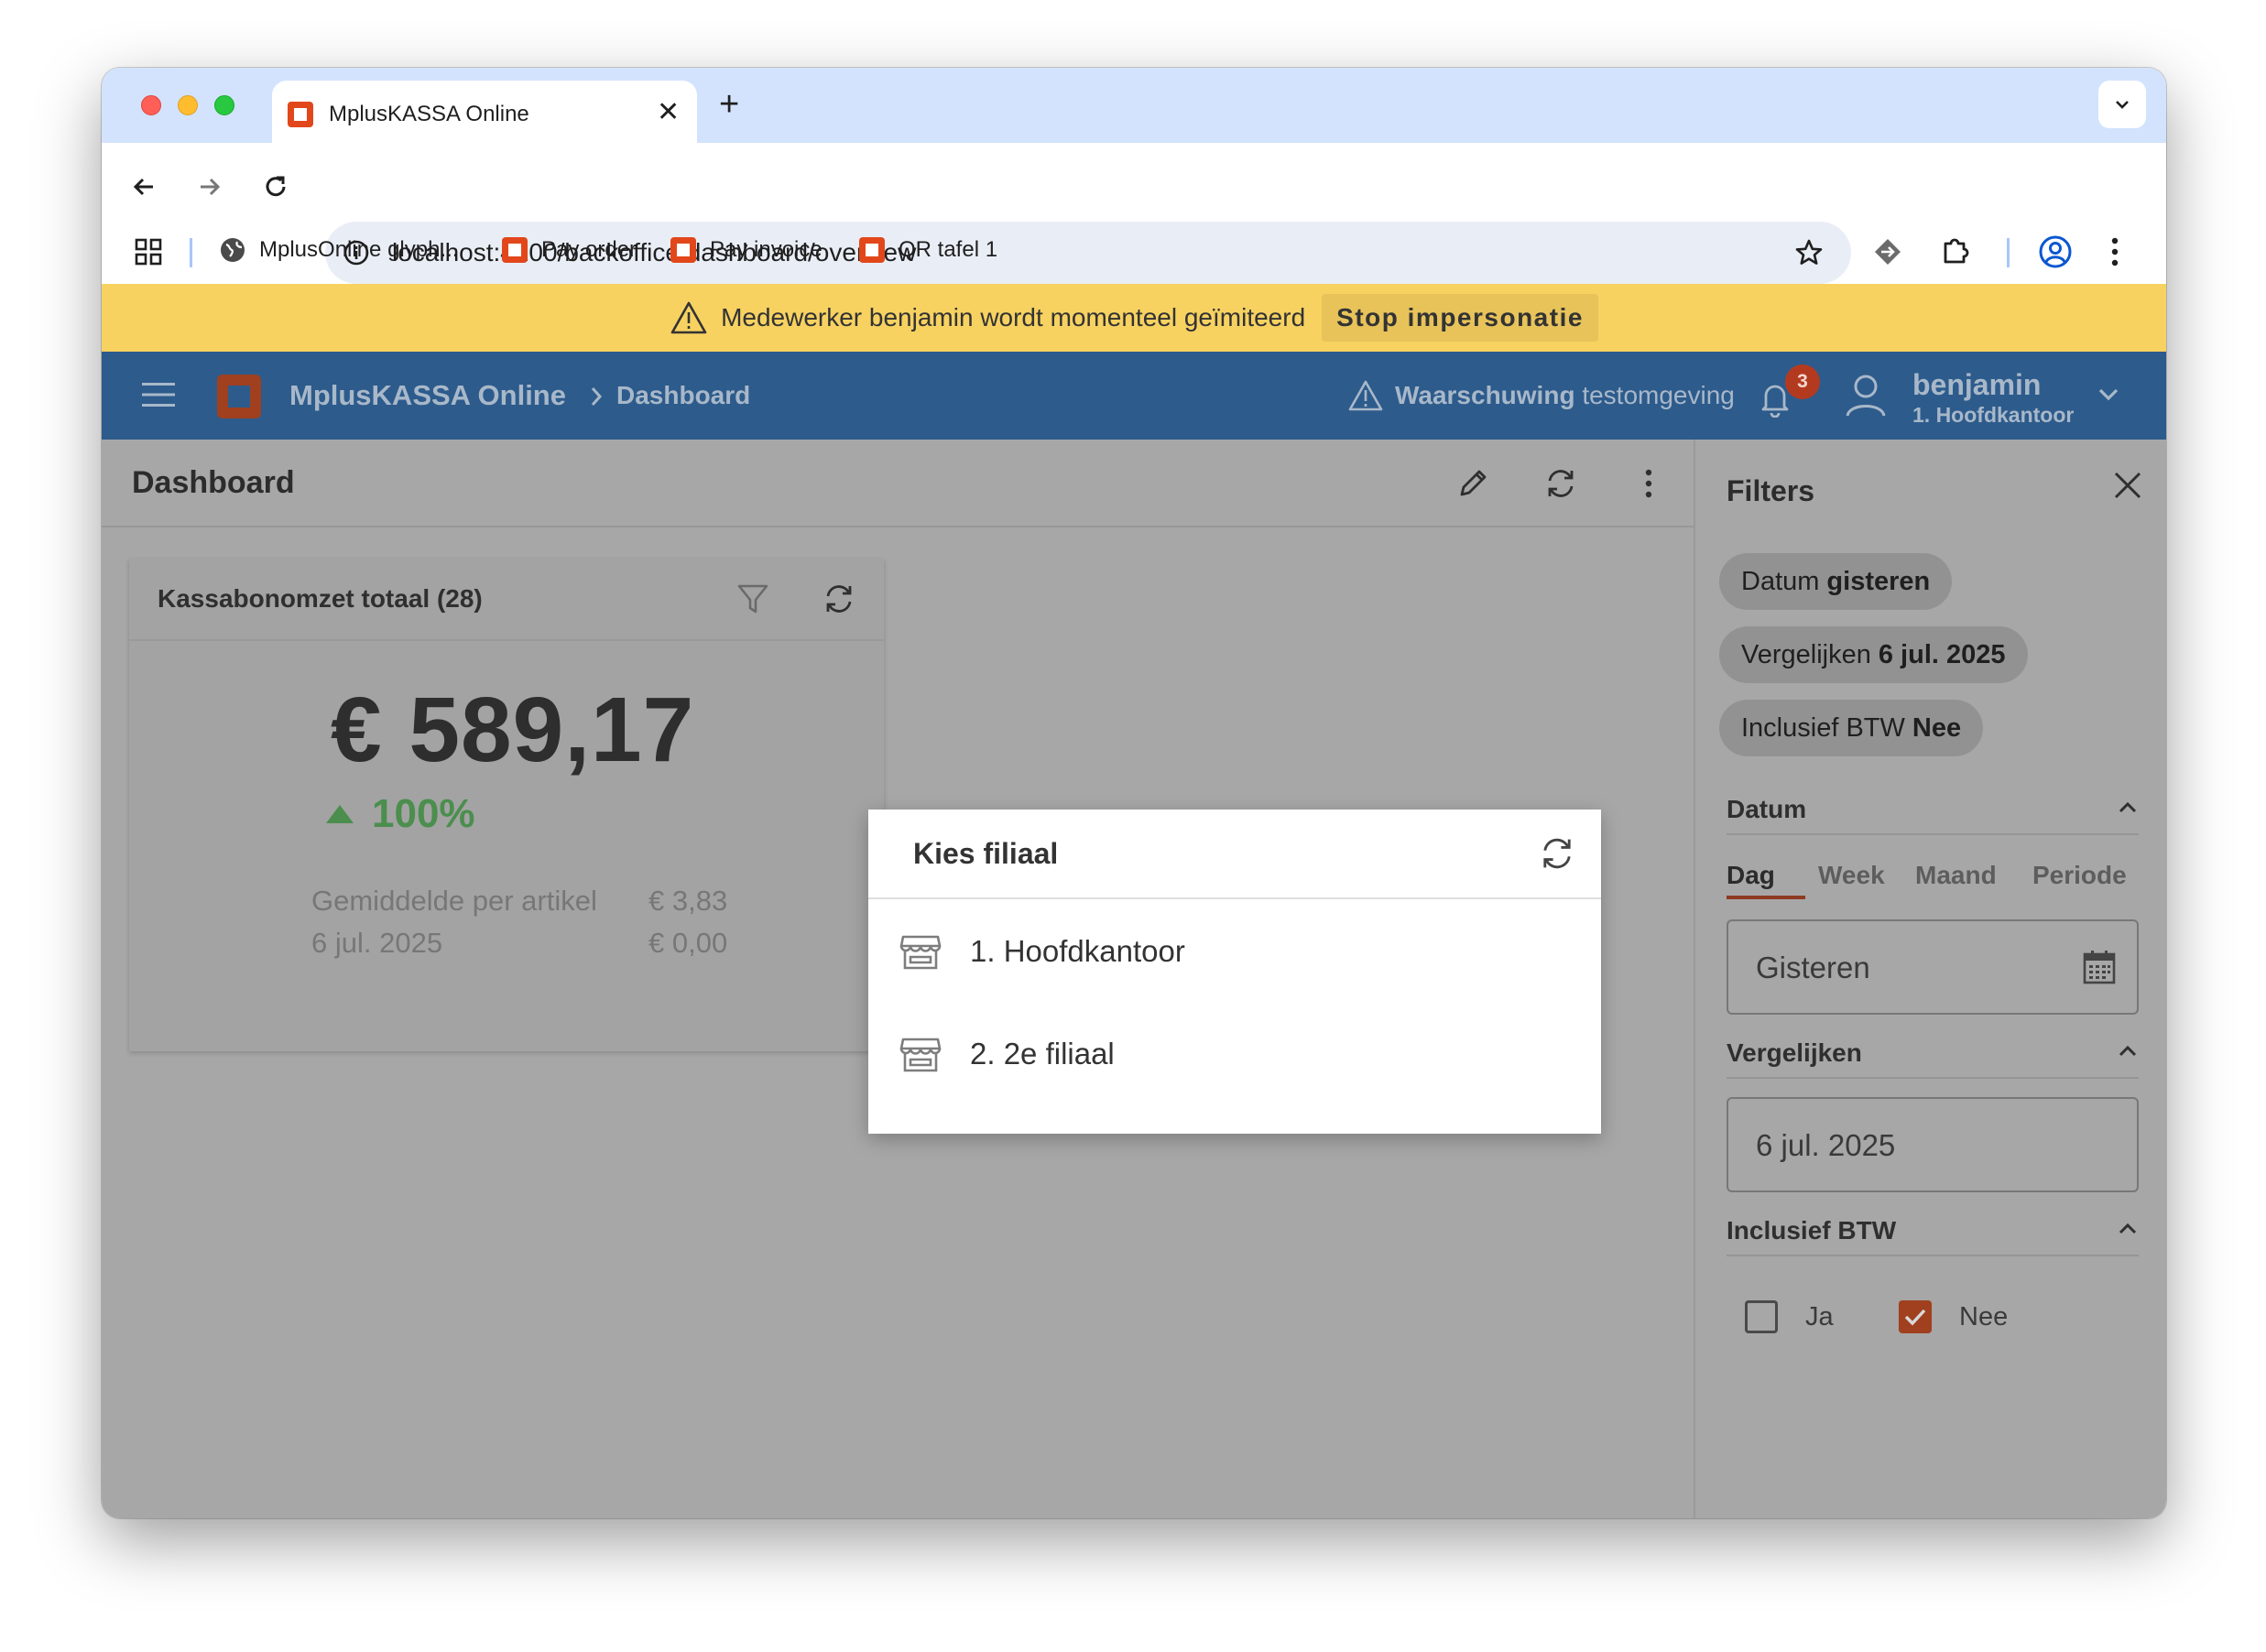  Describe the element at coordinates (1460, 318) in the screenshot. I see `stop-impersonation-button: Stop impersonatie` at that location.